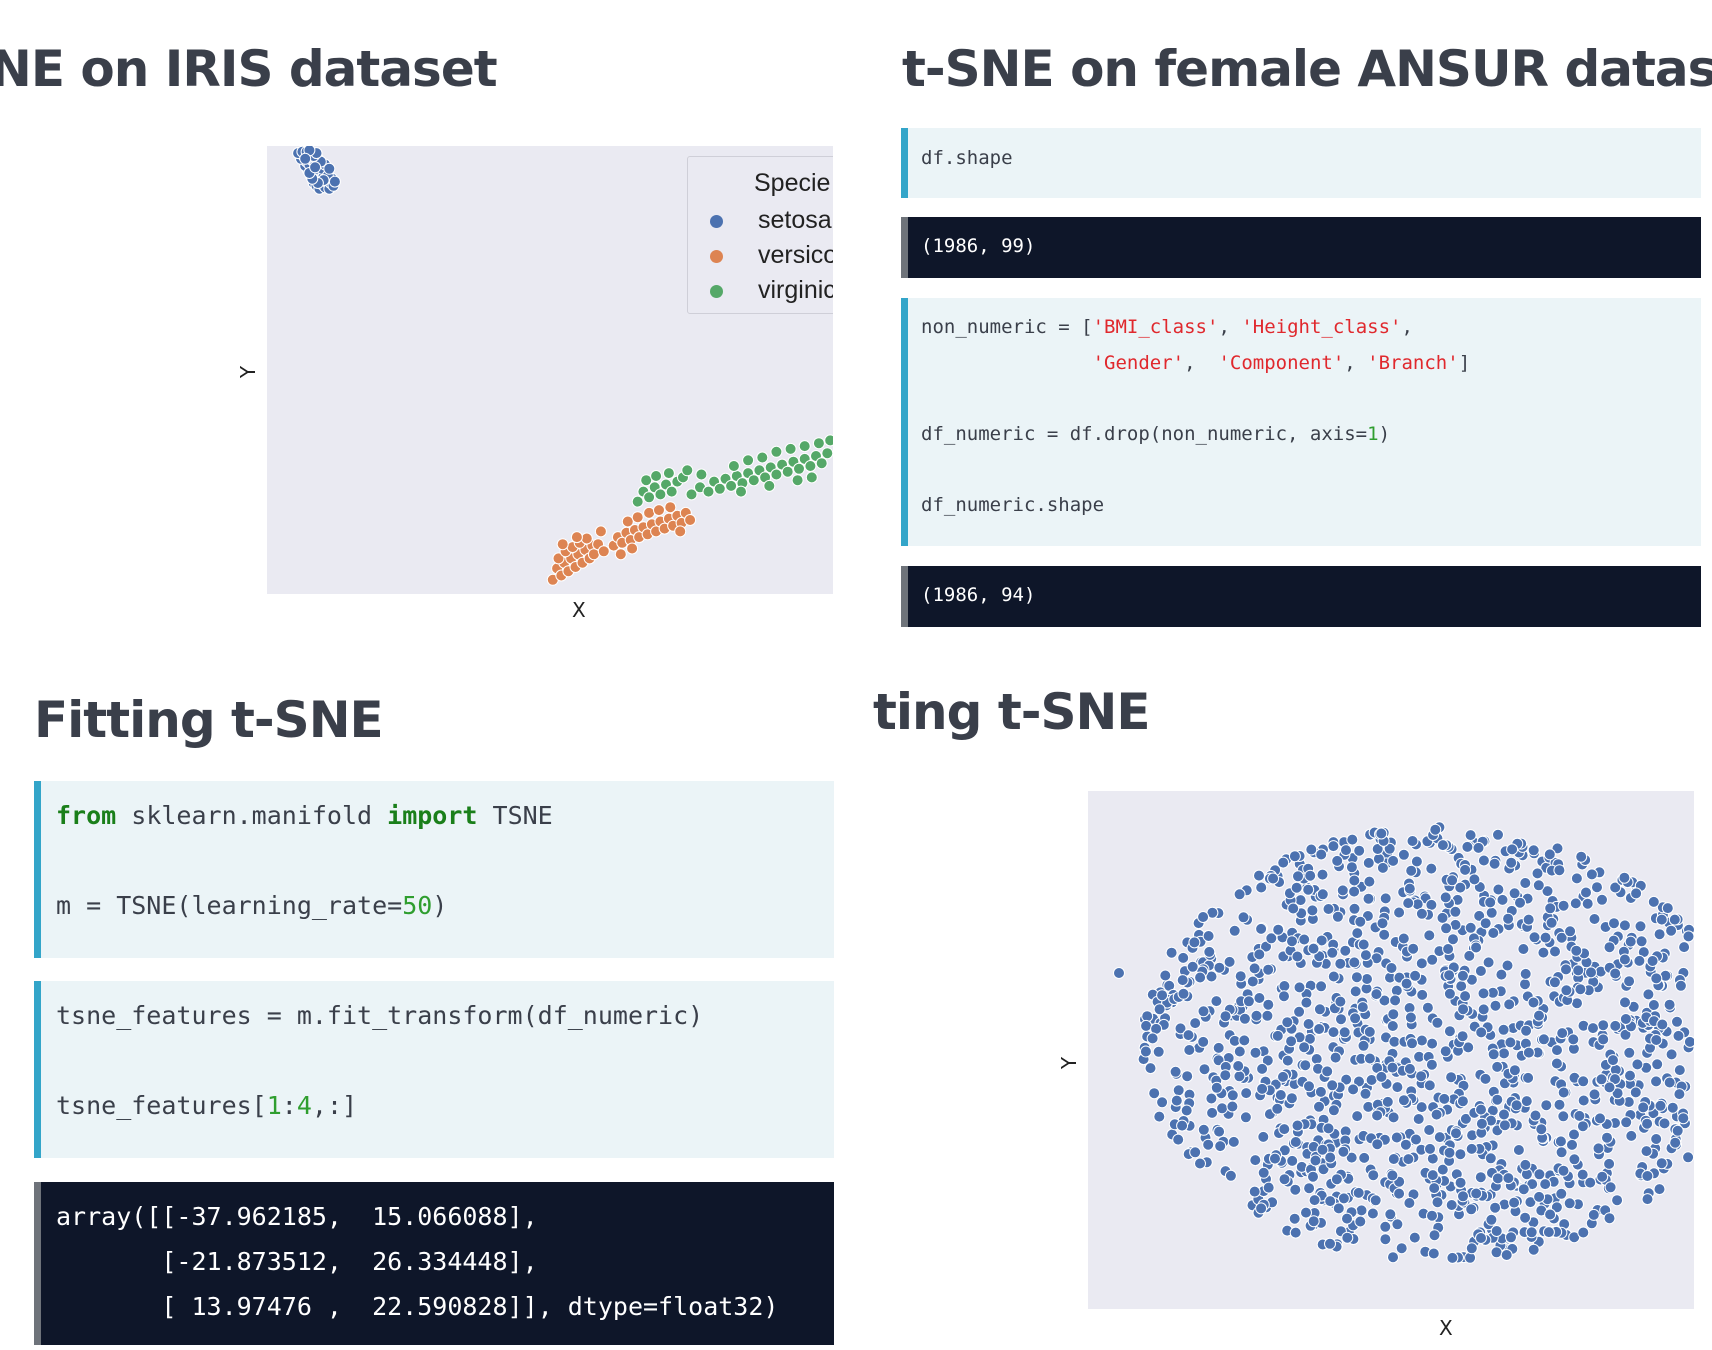 The image size is (1712, 1350). I want to click on iris-scatter-plot: Specie setosa versico virginic, so click(550, 370).